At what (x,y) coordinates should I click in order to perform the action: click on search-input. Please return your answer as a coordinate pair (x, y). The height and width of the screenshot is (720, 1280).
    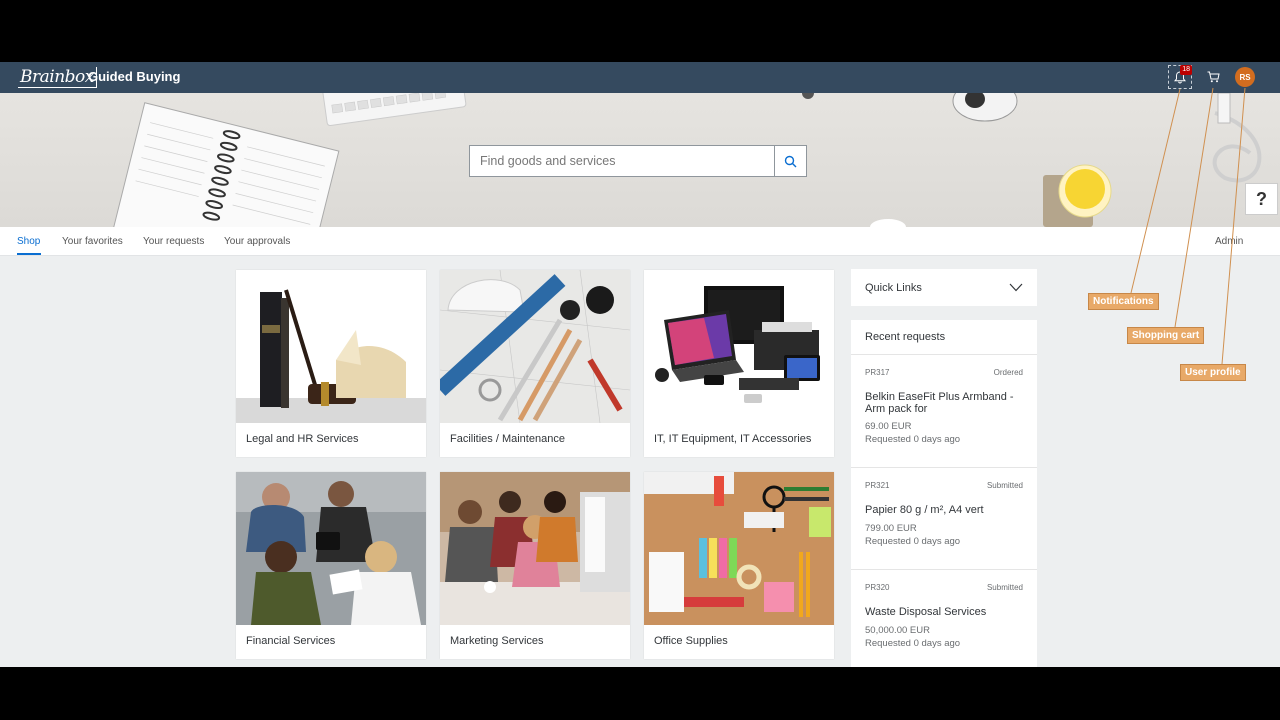
    Looking at the image, I should click on (622, 161).